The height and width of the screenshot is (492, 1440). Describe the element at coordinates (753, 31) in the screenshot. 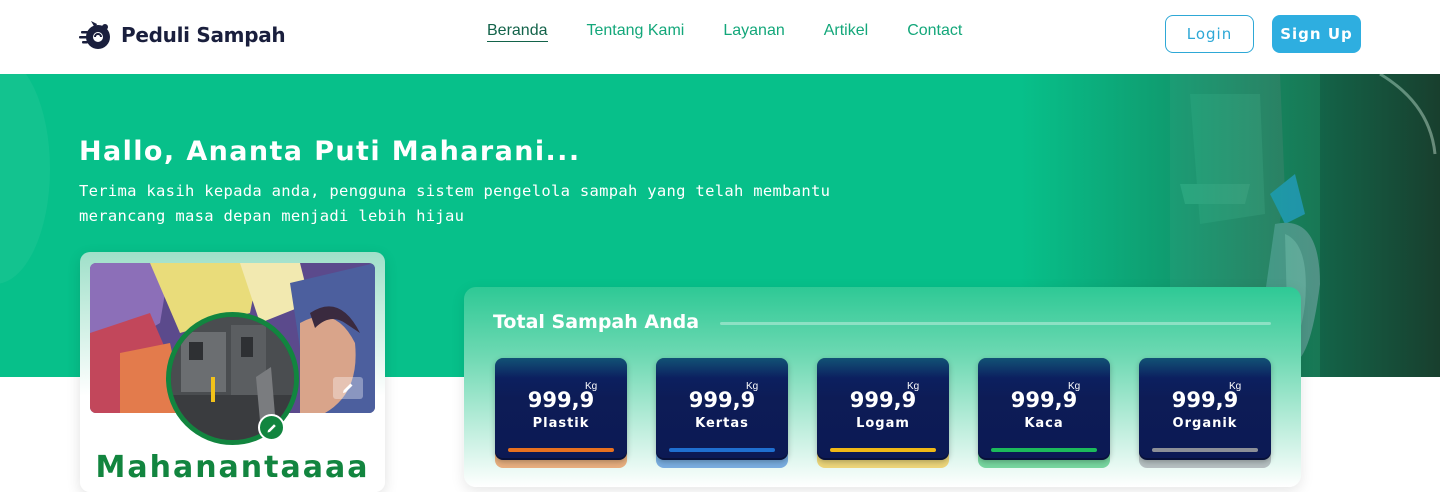

I see `nav-link-layanan: Layanan` at that location.